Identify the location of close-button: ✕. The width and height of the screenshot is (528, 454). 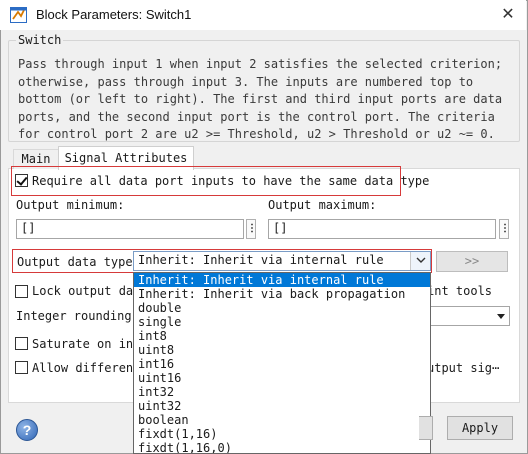
(508, 15).